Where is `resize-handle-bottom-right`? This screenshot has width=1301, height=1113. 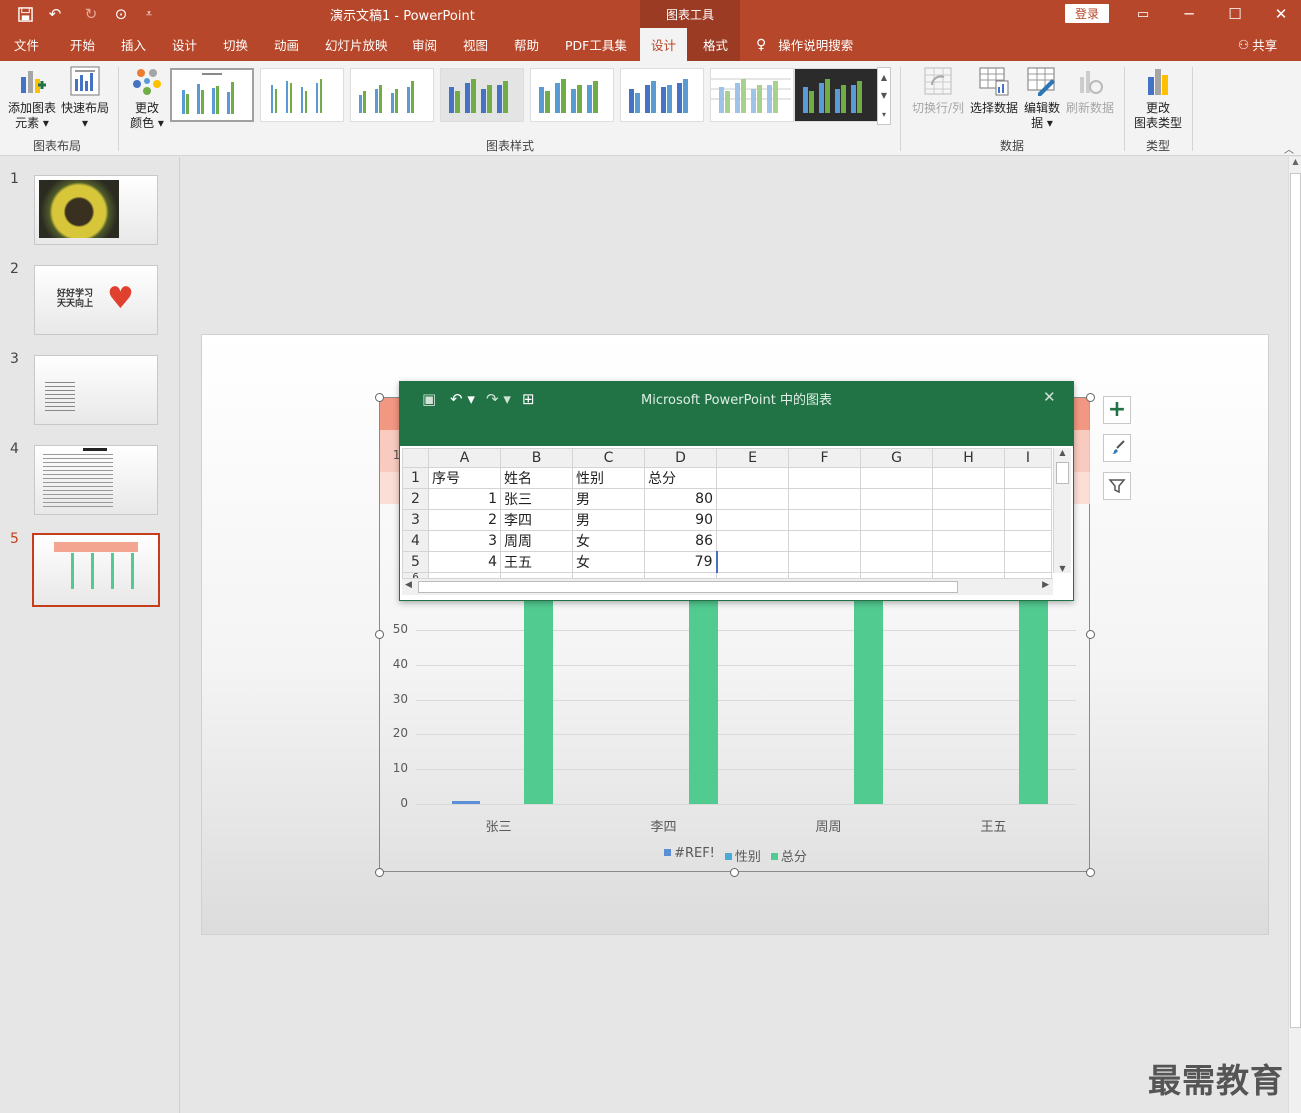
resize-handle-bottom-right is located at coordinates (1090, 872).